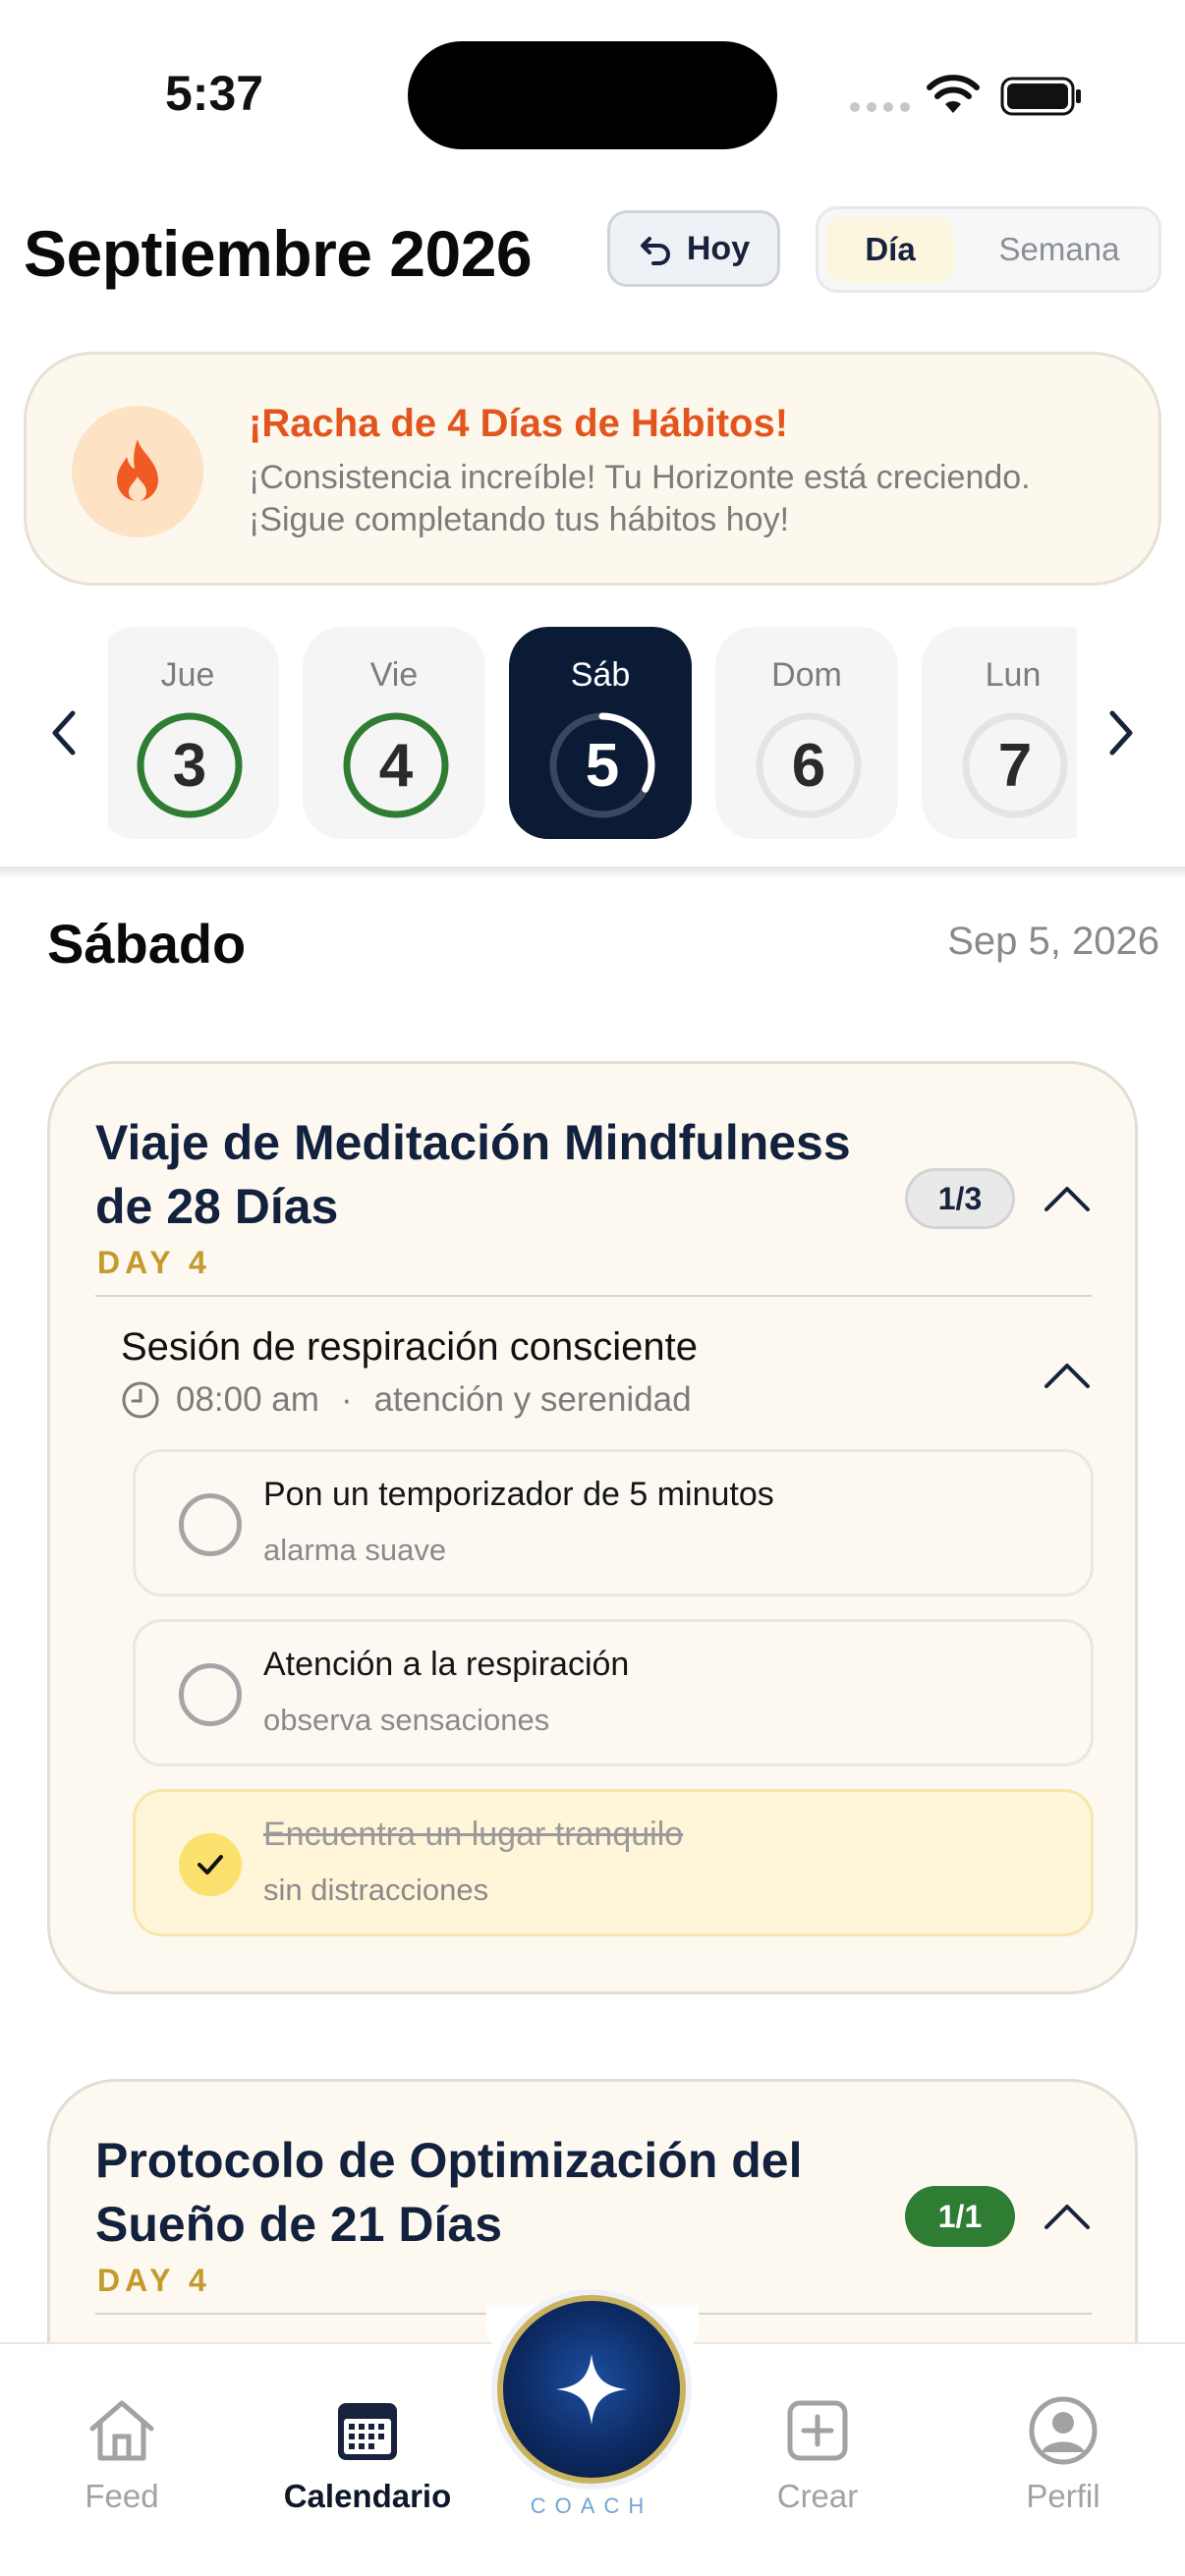  I want to click on tab-bar: Feed Calendario COACH Crear Perfil, so click(592, 2435).